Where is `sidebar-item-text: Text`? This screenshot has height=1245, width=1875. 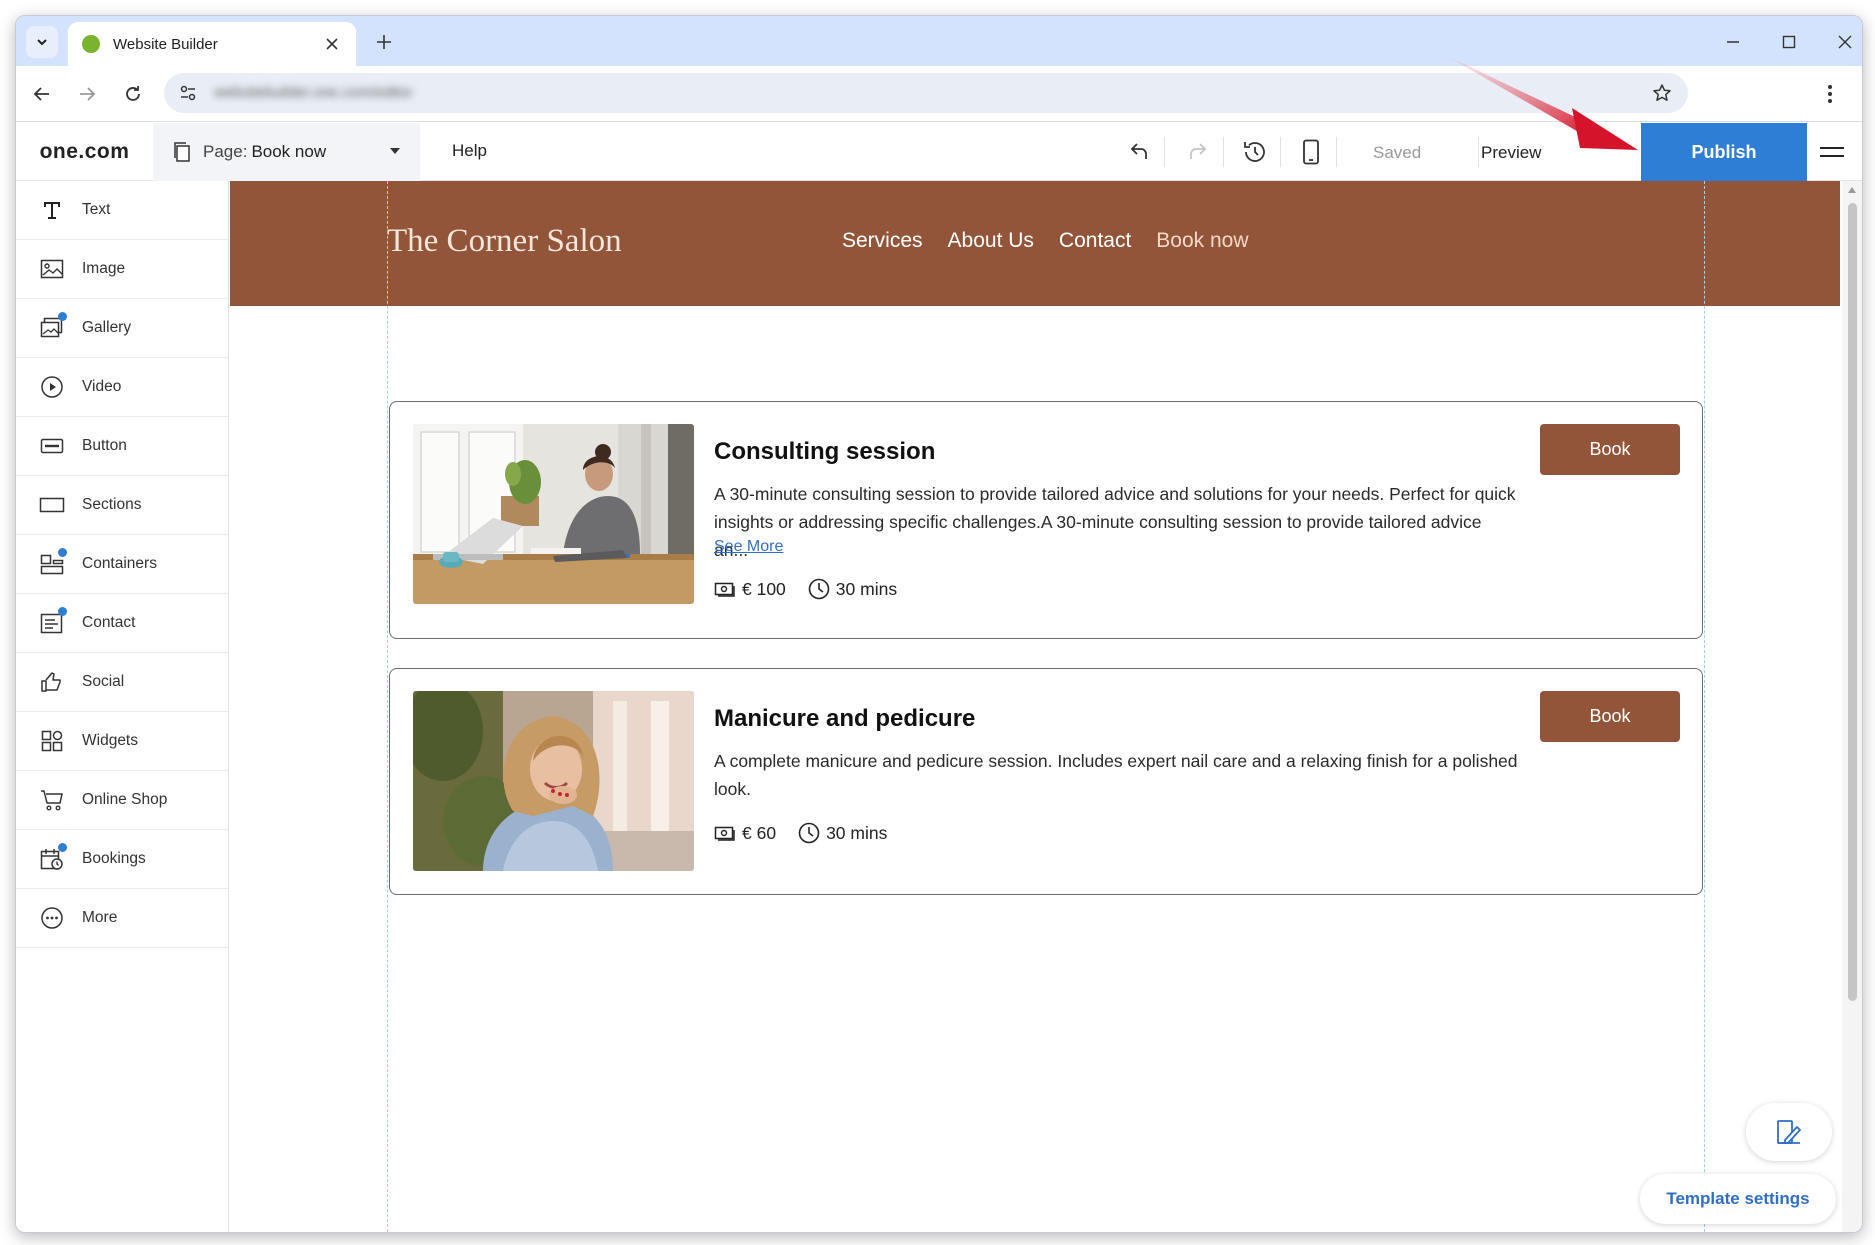
sidebar-item-text: Text is located at coordinates (122, 210).